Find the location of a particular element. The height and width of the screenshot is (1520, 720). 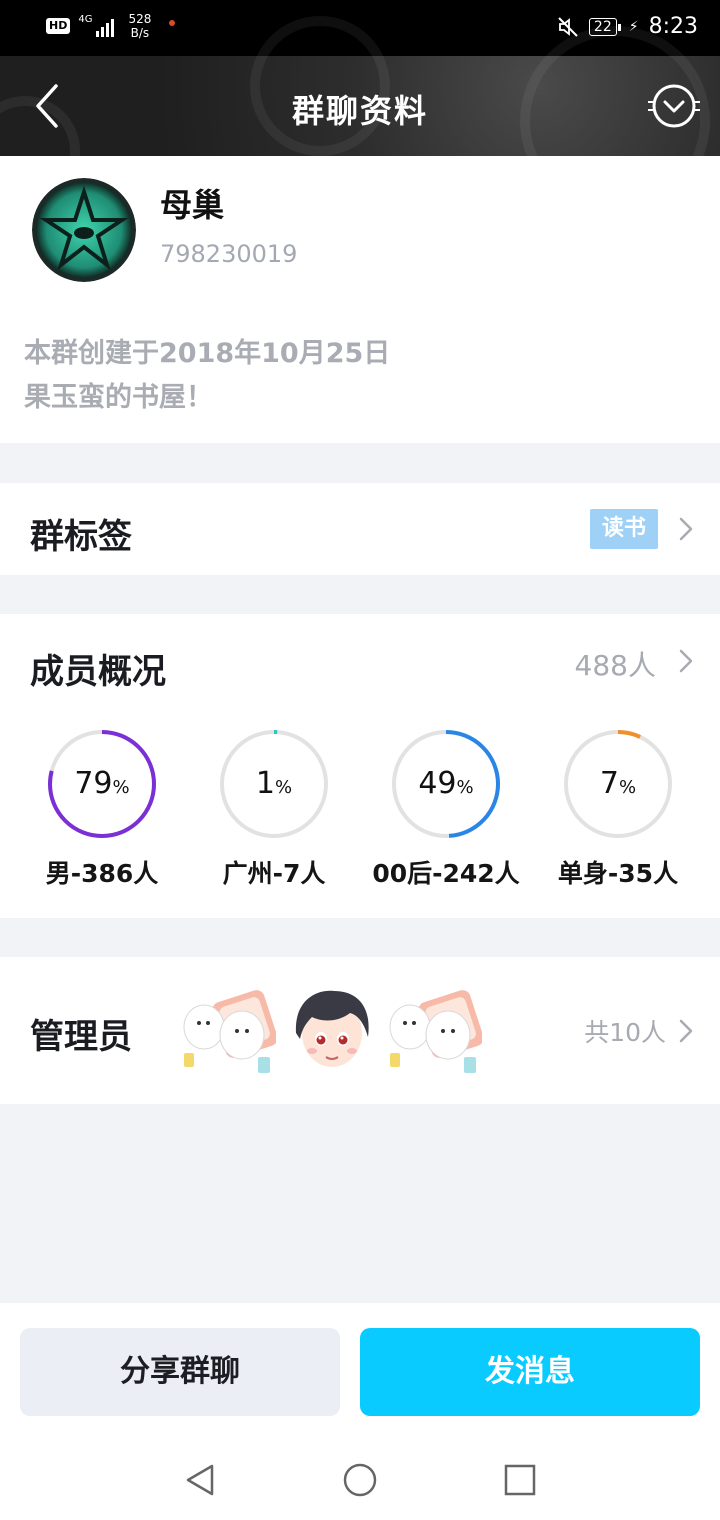

stat-percent: 1% is located at coordinates (274, 783).